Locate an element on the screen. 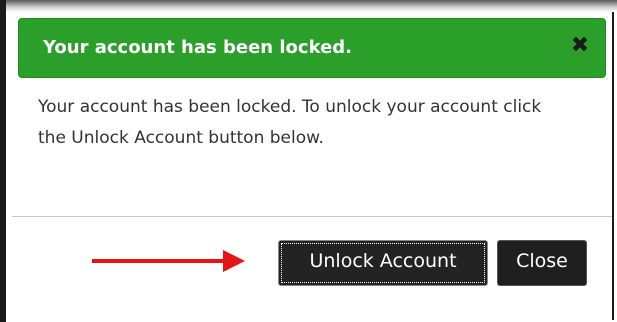  arrow-head is located at coordinates (234, 261).